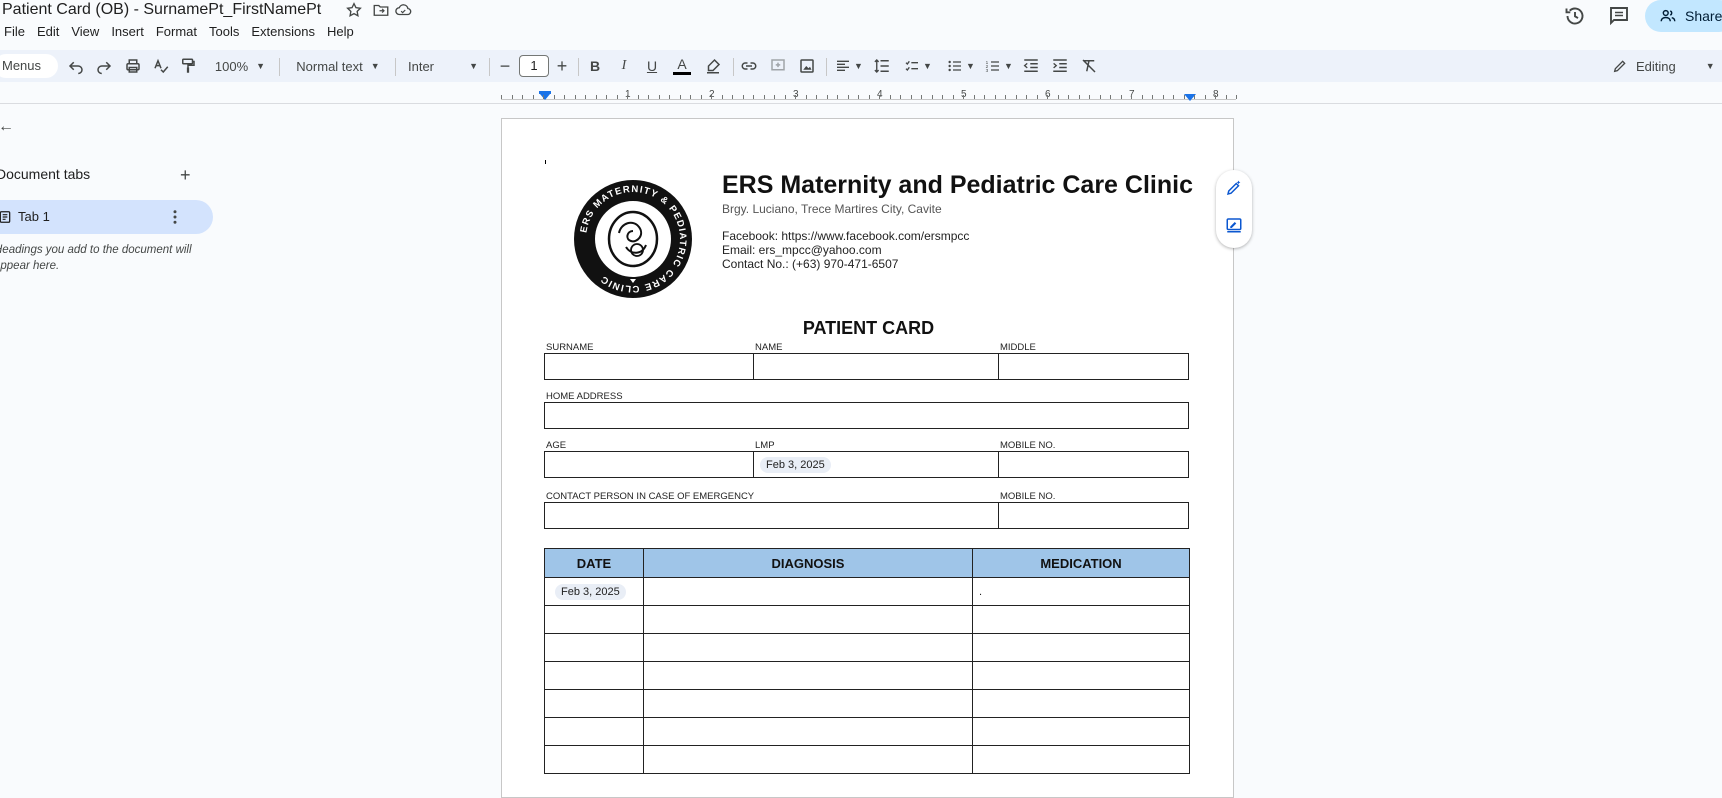  What do you see at coordinates (161, 66) in the screenshot?
I see `spellcheck-icon` at bounding box center [161, 66].